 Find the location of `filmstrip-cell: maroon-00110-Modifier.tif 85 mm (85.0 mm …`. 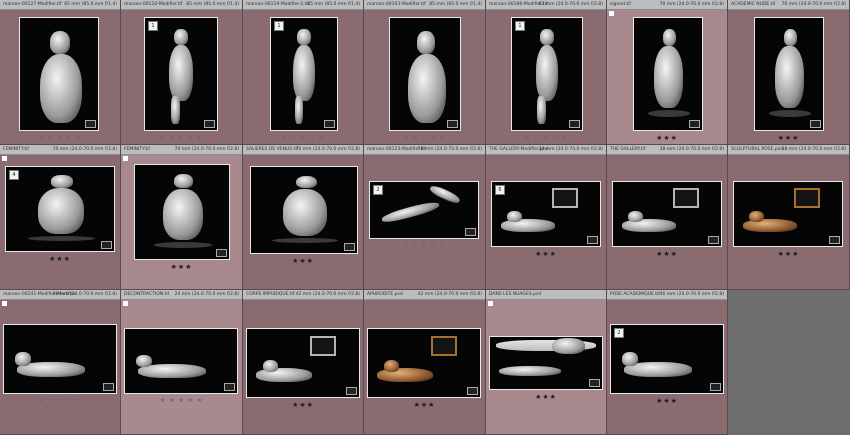

filmstrip-cell: maroon-00110-Modifier.tif 85 mm (85.0 mm … is located at coordinates (182, 72).